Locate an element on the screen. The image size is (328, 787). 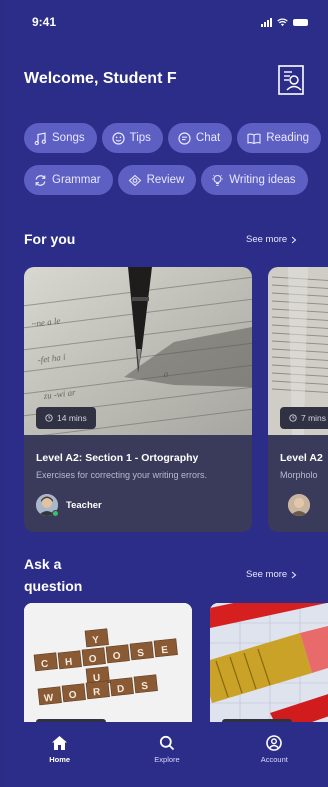
chip-tips: Tips is located at coordinates (132, 138).